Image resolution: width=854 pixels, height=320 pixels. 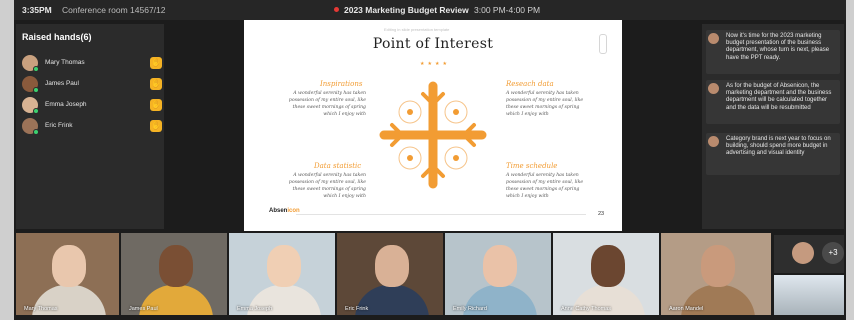 What do you see at coordinates (357, 309) in the screenshot?
I see `participant-label: Eric Frink` at bounding box center [357, 309].